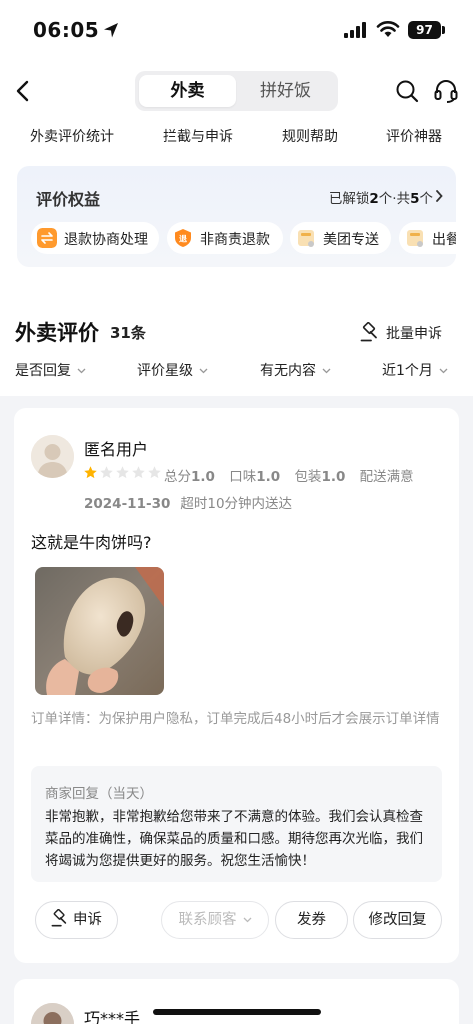 The width and height of the screenshot is (473, 1024). I want to click on battery-tip, so click(443, 30).